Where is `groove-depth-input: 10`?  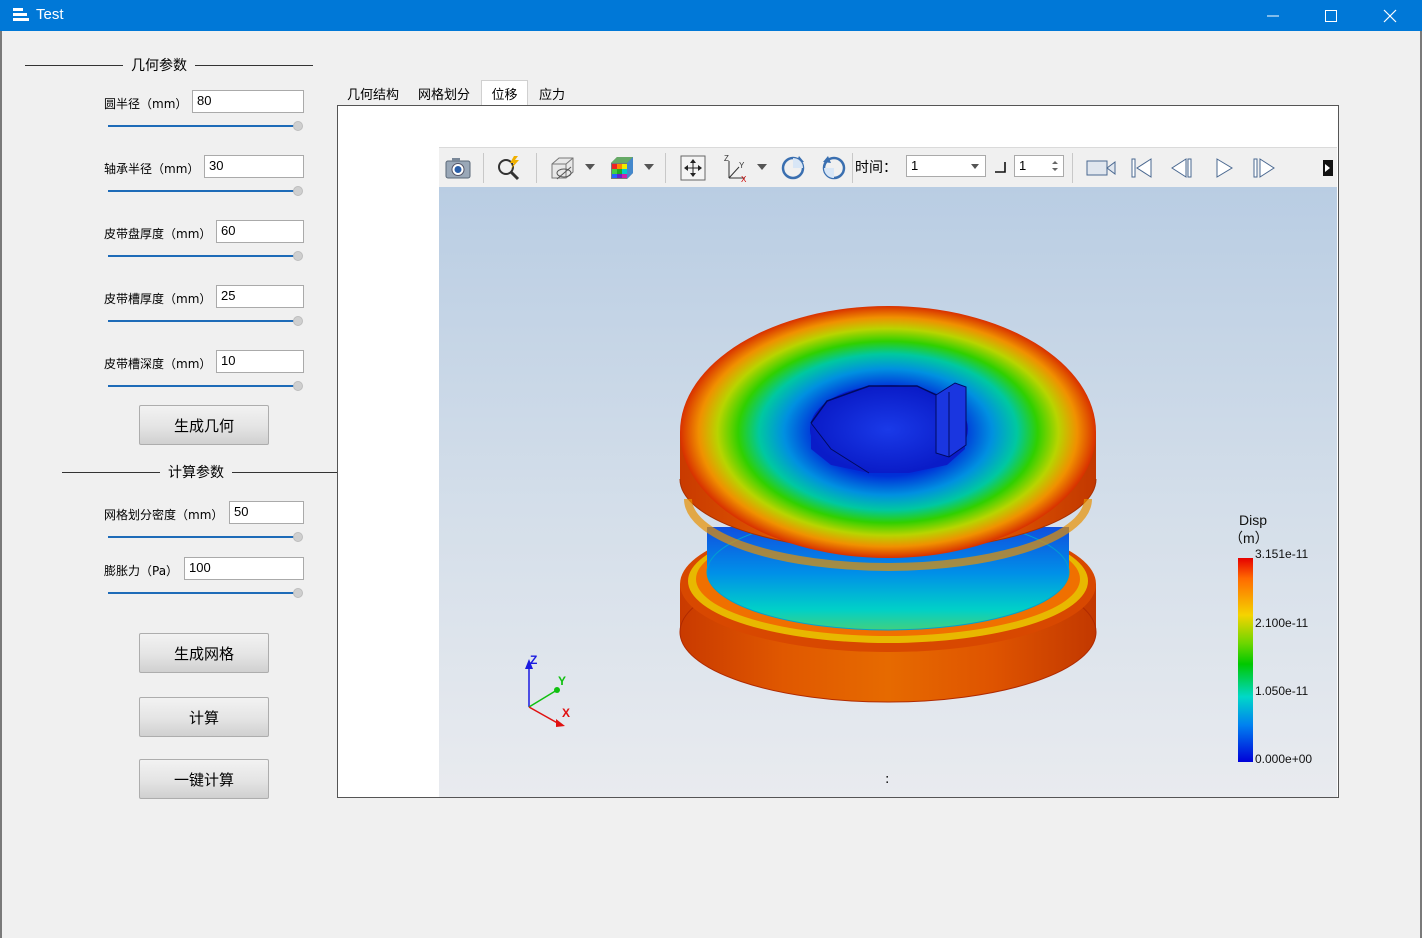 groove-depth-input: 10 is located at coordinates (260, 361).